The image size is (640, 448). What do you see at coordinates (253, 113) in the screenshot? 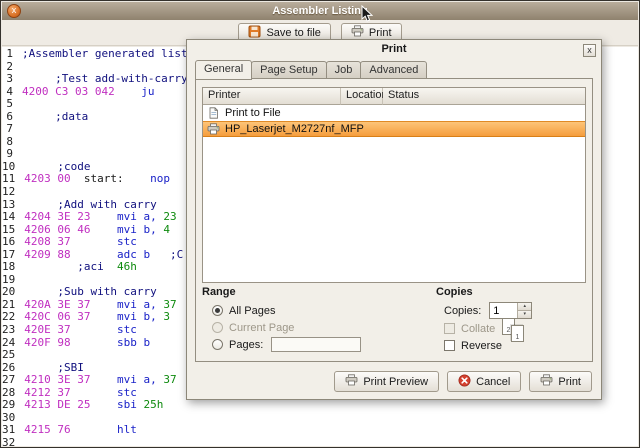
I see `printer-name: Print to File` at bounding box center [253, 113].